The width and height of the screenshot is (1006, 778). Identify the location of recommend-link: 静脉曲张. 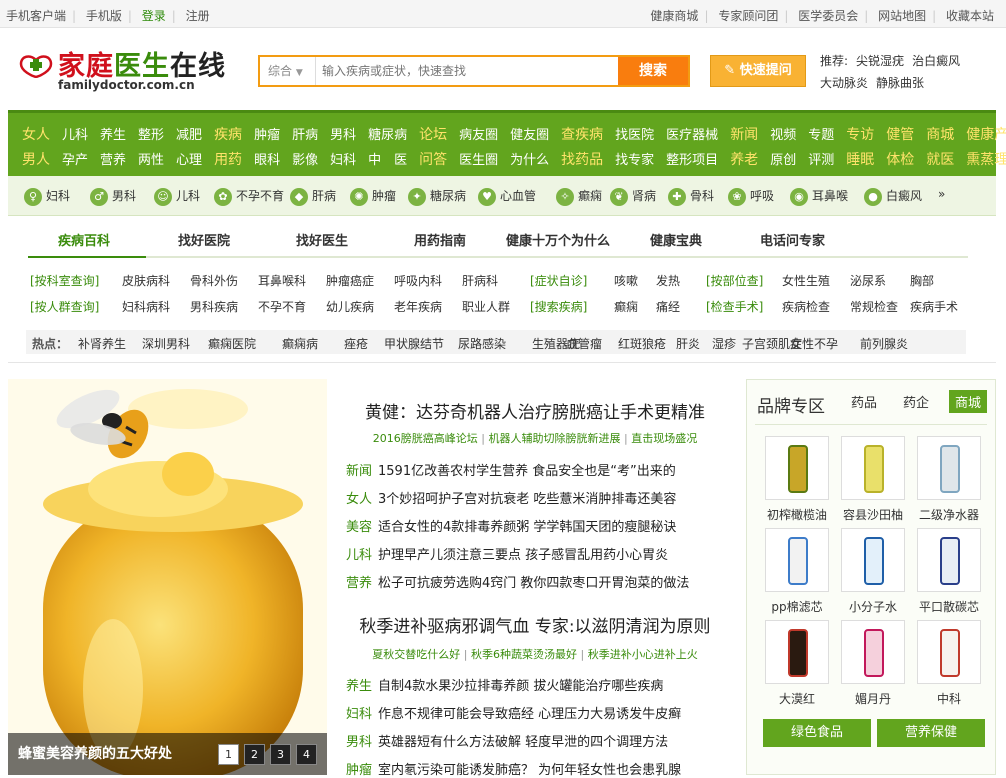
(900, 83).